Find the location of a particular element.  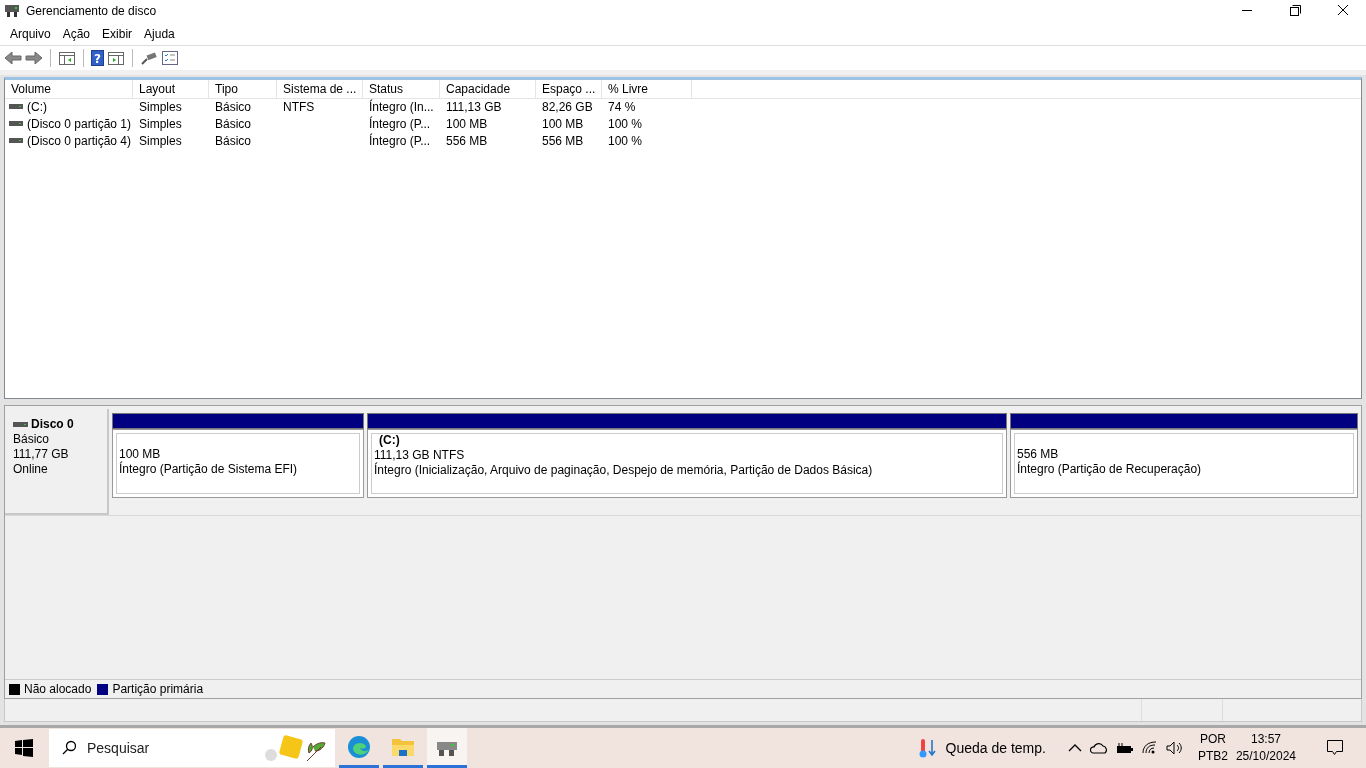

column-header: Volume is located at coordinates (69, 89).